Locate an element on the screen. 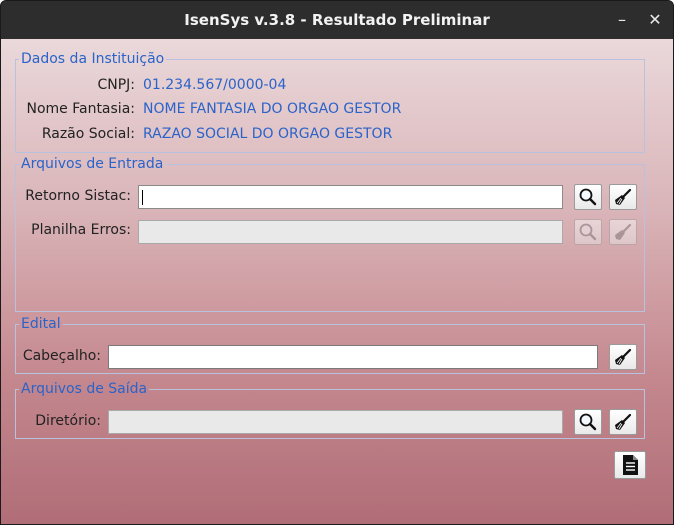 Image resolution: width=674 pixels, height=525 pixels. retorno-clear-button is located at coordinates (623, 197).